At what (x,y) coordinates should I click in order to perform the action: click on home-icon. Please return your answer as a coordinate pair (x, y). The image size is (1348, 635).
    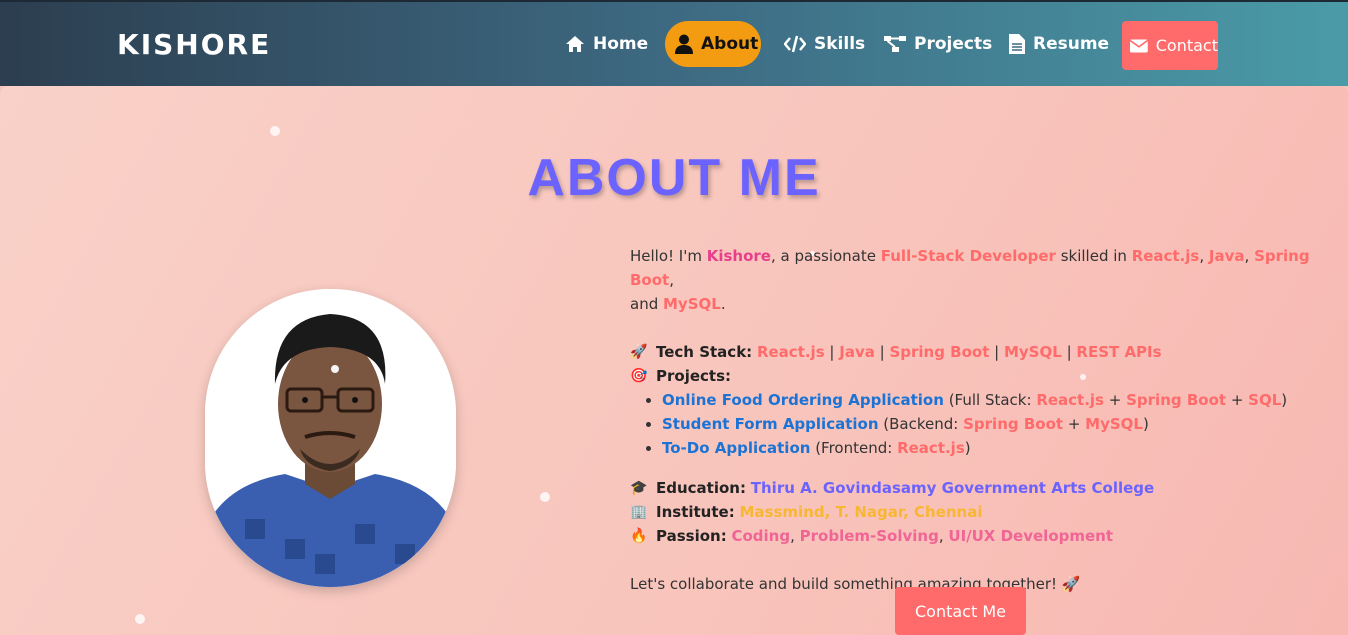
    Looking at the image, I should click on (575, 44).